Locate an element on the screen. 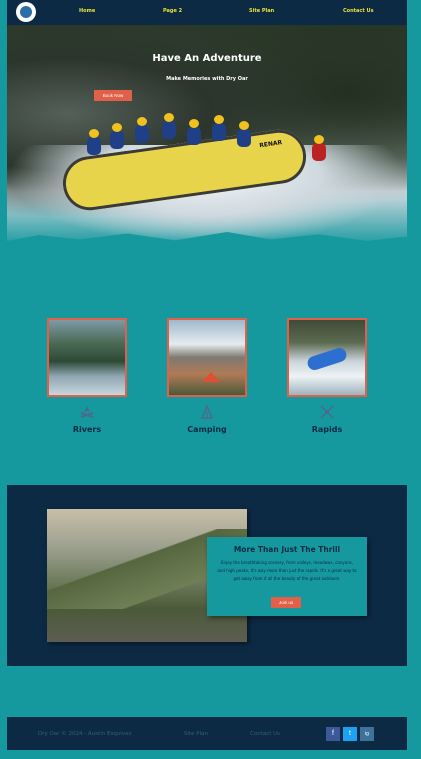 This screenshot has height=759, width=421. book-now-button: Book Now is located at coordinates (113, 95).